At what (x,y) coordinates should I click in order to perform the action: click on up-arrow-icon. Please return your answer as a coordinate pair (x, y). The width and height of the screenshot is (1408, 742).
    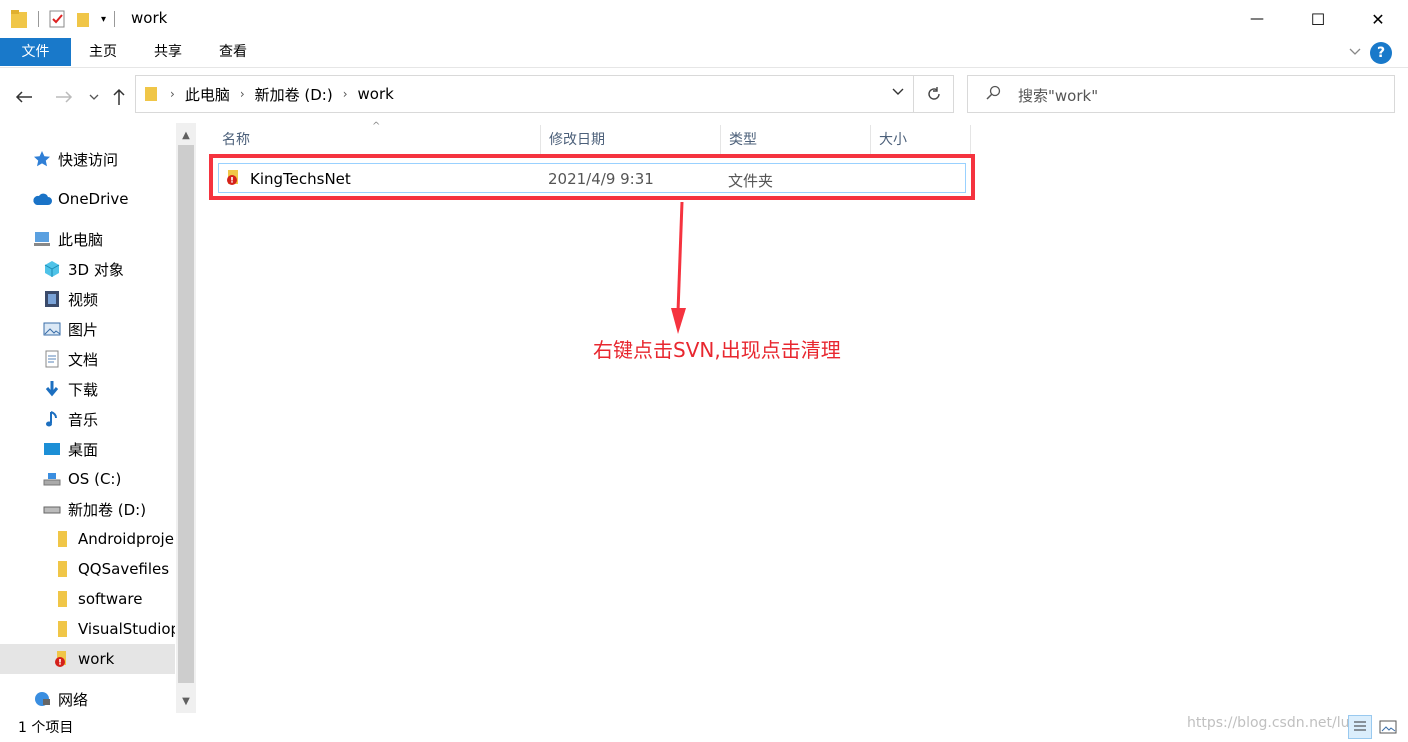
    Looking at the image, I should click on (119, 96).